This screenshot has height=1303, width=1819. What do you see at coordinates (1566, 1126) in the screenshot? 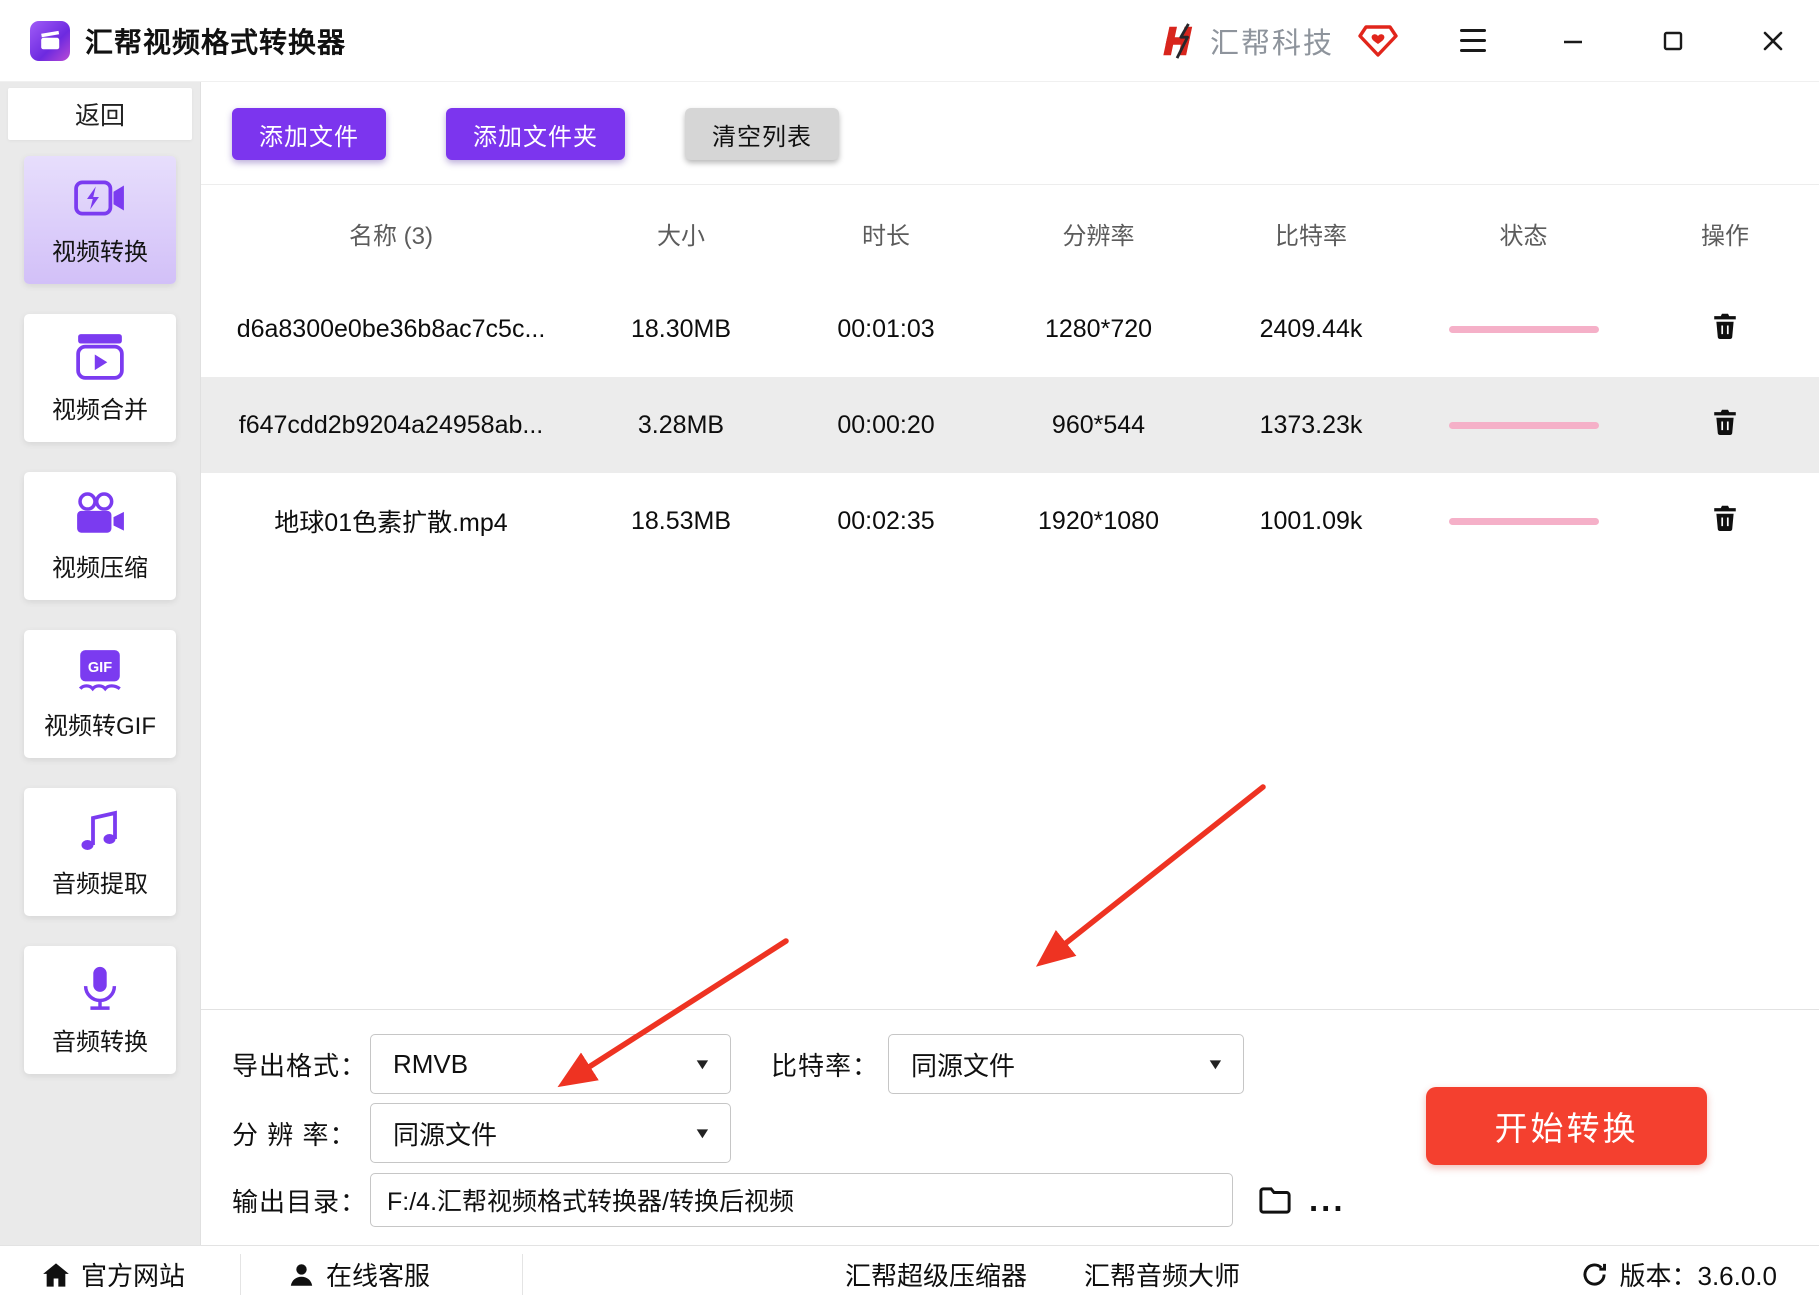
I see `start-convert-button: 开始转换` at bounding box center [1566, 1126].